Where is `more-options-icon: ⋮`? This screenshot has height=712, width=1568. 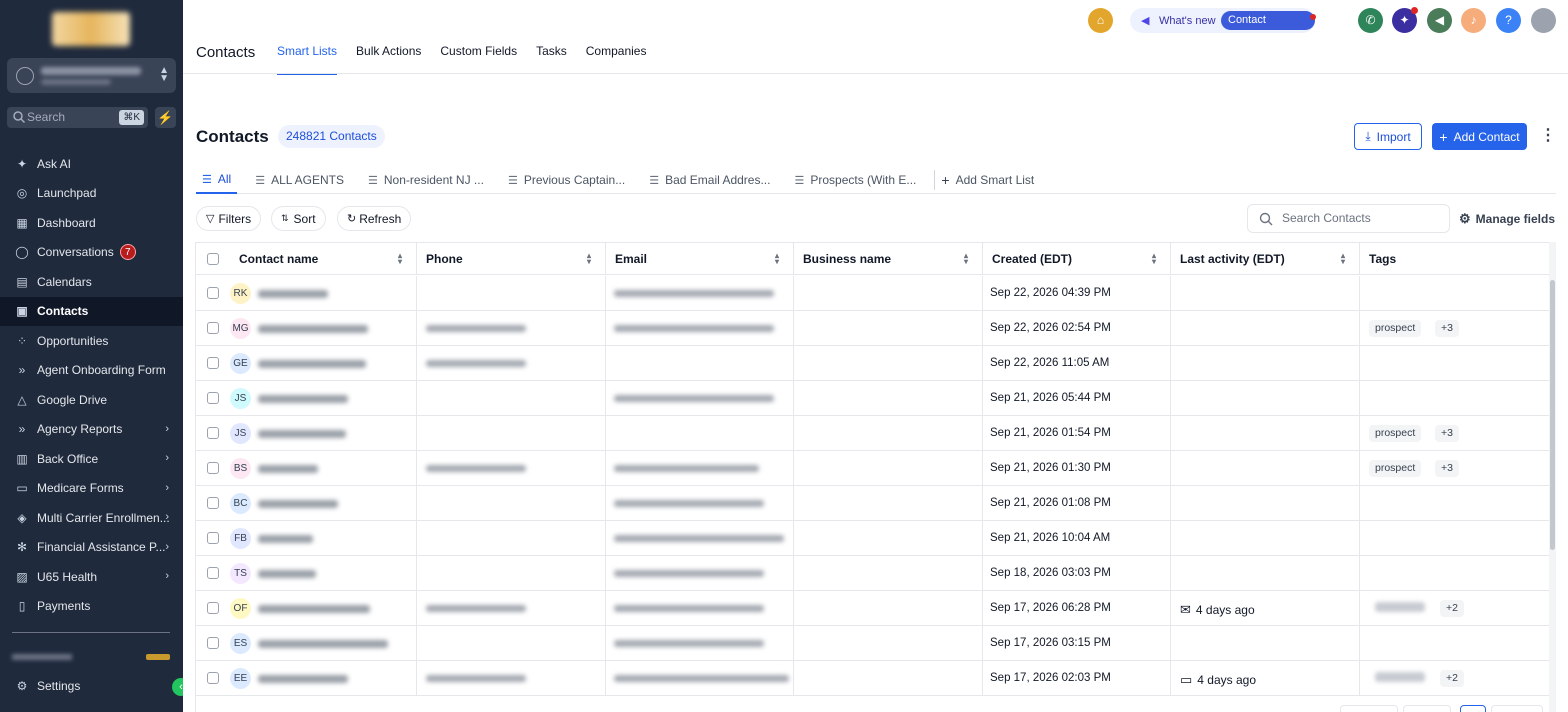
more-options-icon: ⋮ is located at coordinates (1548, 135).